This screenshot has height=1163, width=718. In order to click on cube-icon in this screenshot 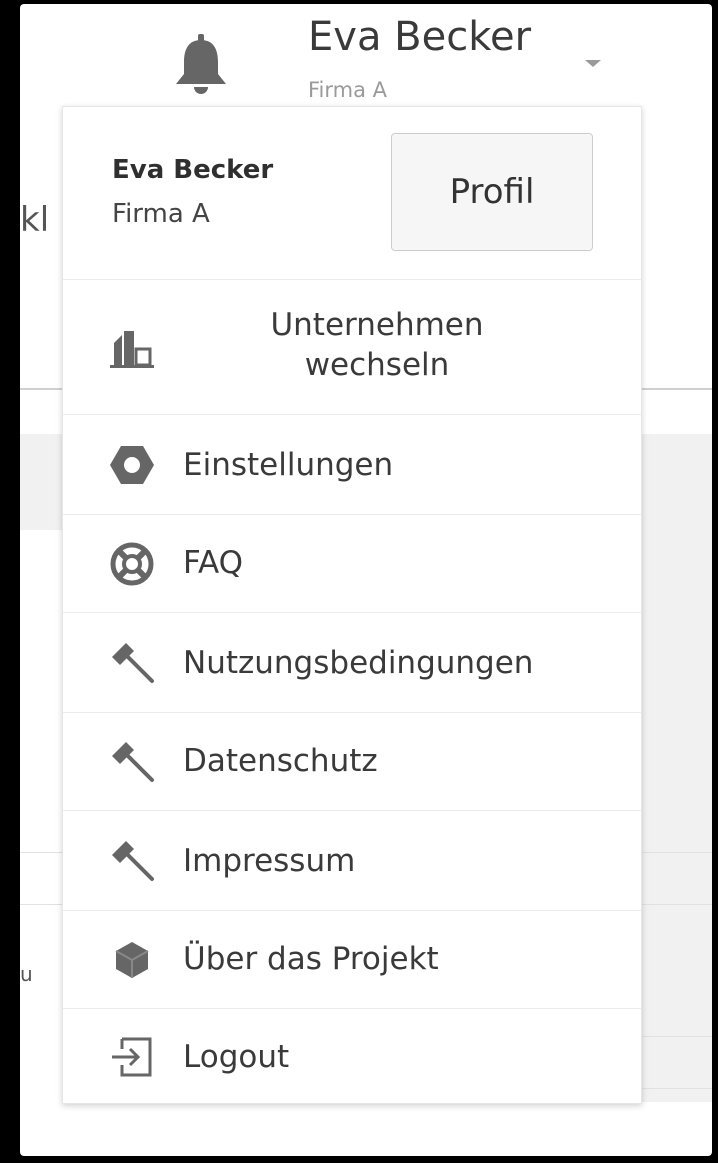, I will do `click(132, 960)`.